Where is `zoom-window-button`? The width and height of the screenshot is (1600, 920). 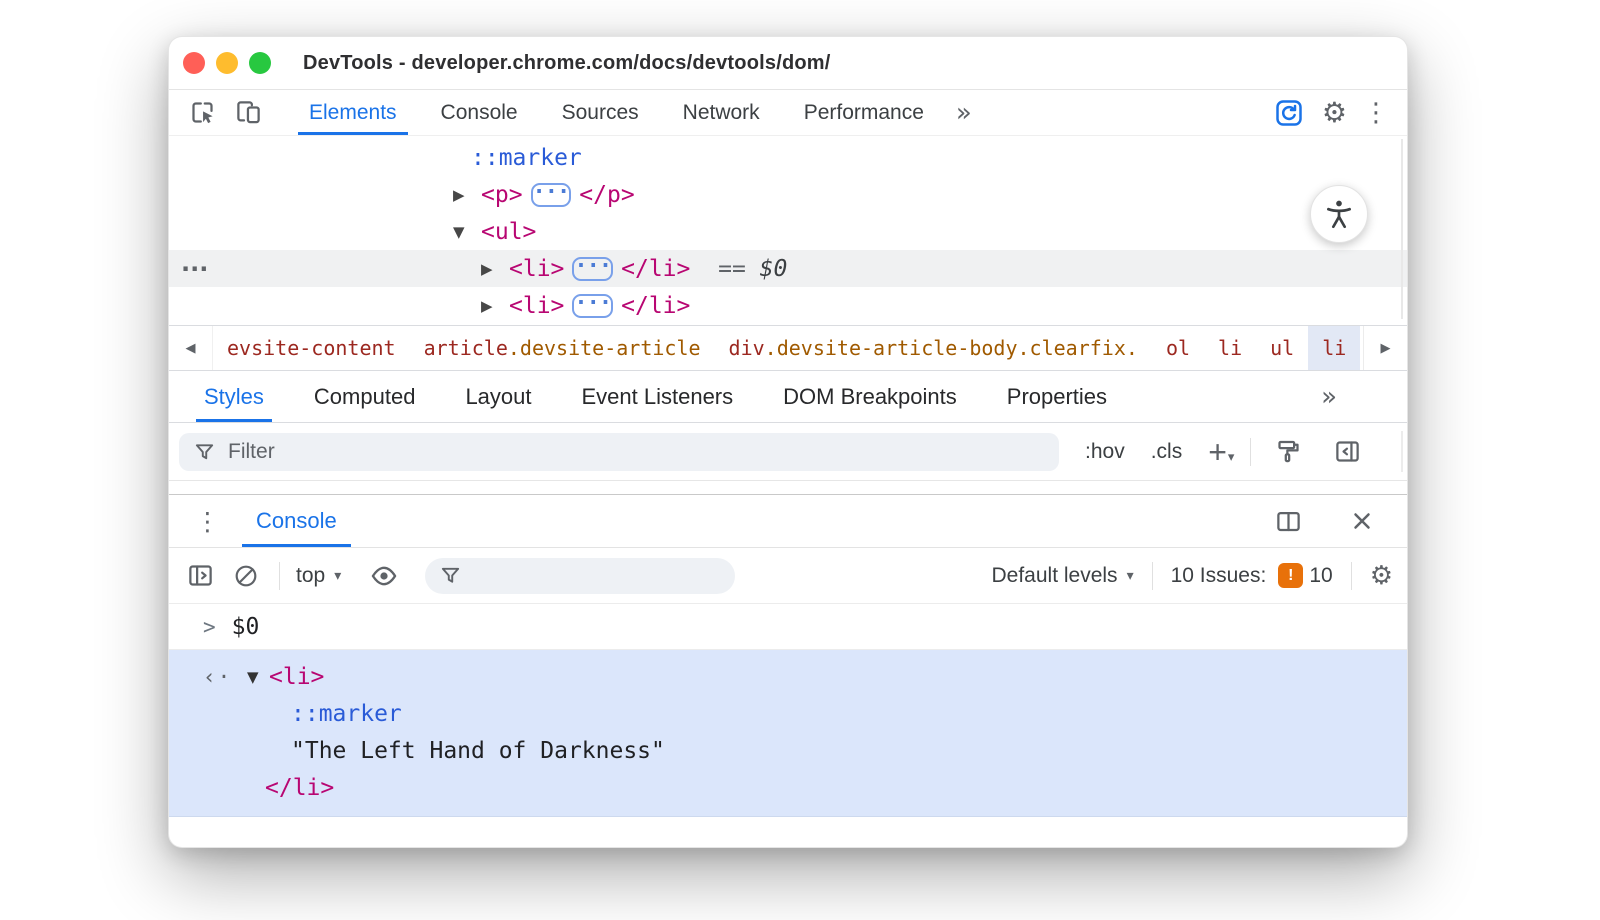
zoom-window-button is located at coordinates (260, 63).